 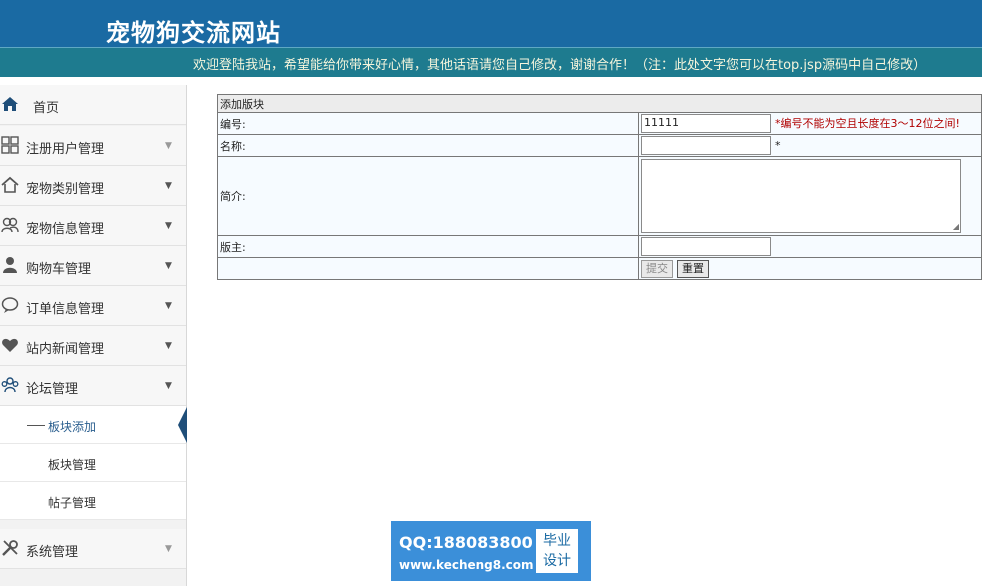 I want to click on sidebar-item-label: 站内新闻管理, so click(x=65, y=349).